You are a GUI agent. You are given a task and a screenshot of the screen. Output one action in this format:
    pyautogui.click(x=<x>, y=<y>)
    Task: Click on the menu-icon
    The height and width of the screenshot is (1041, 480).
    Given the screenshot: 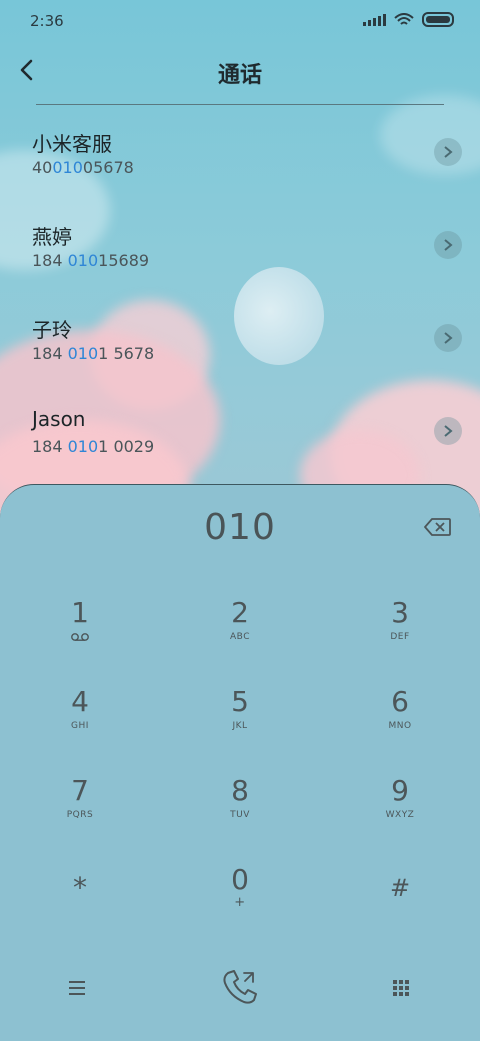 What is the action you would take?
    pyautogui.click(x=77, y=988)
    